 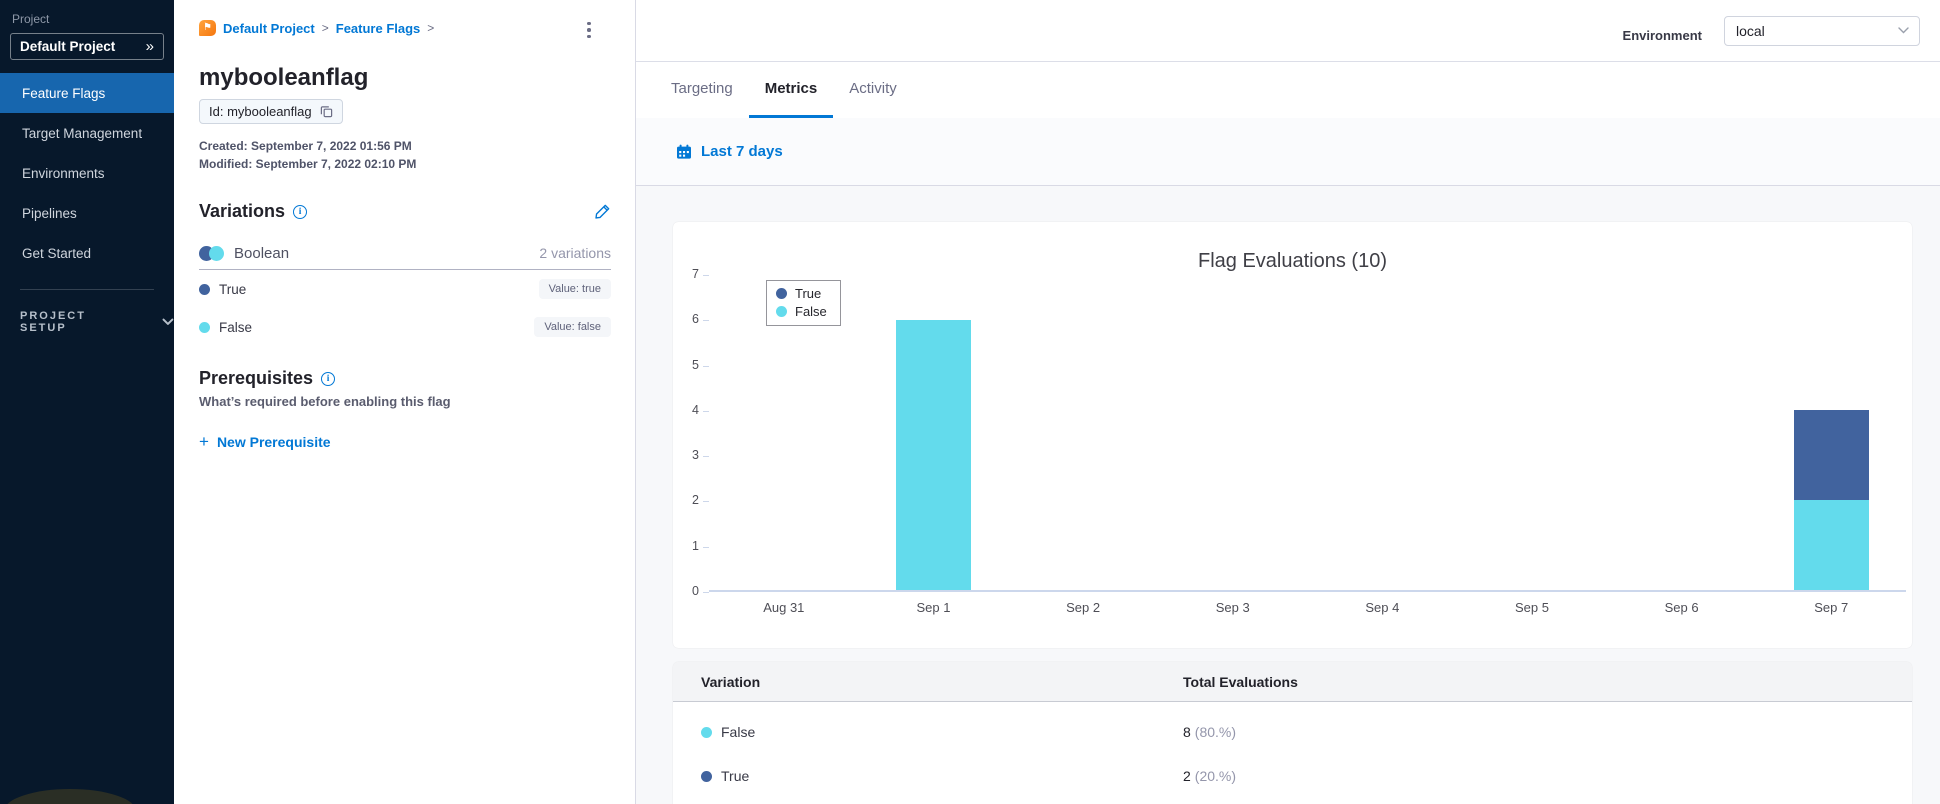 What do you see at coordinates (731, 681) in the screenshot?
I see `column-header-variation: Variation` at bounding box center [731, 681].